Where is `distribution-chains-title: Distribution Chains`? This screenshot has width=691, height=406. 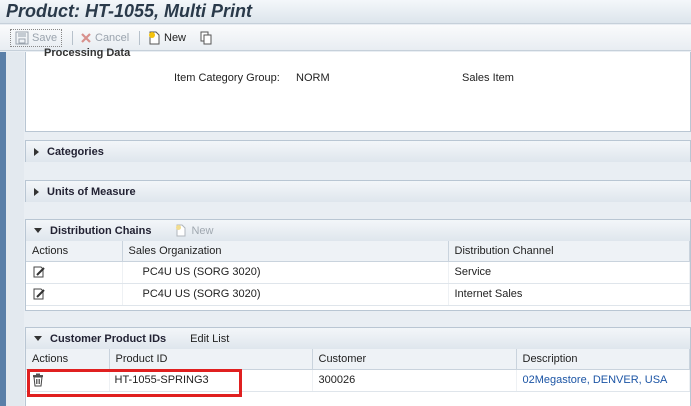
distribution-chains-title: Distribution Chains is located at coordinates (101, 230).